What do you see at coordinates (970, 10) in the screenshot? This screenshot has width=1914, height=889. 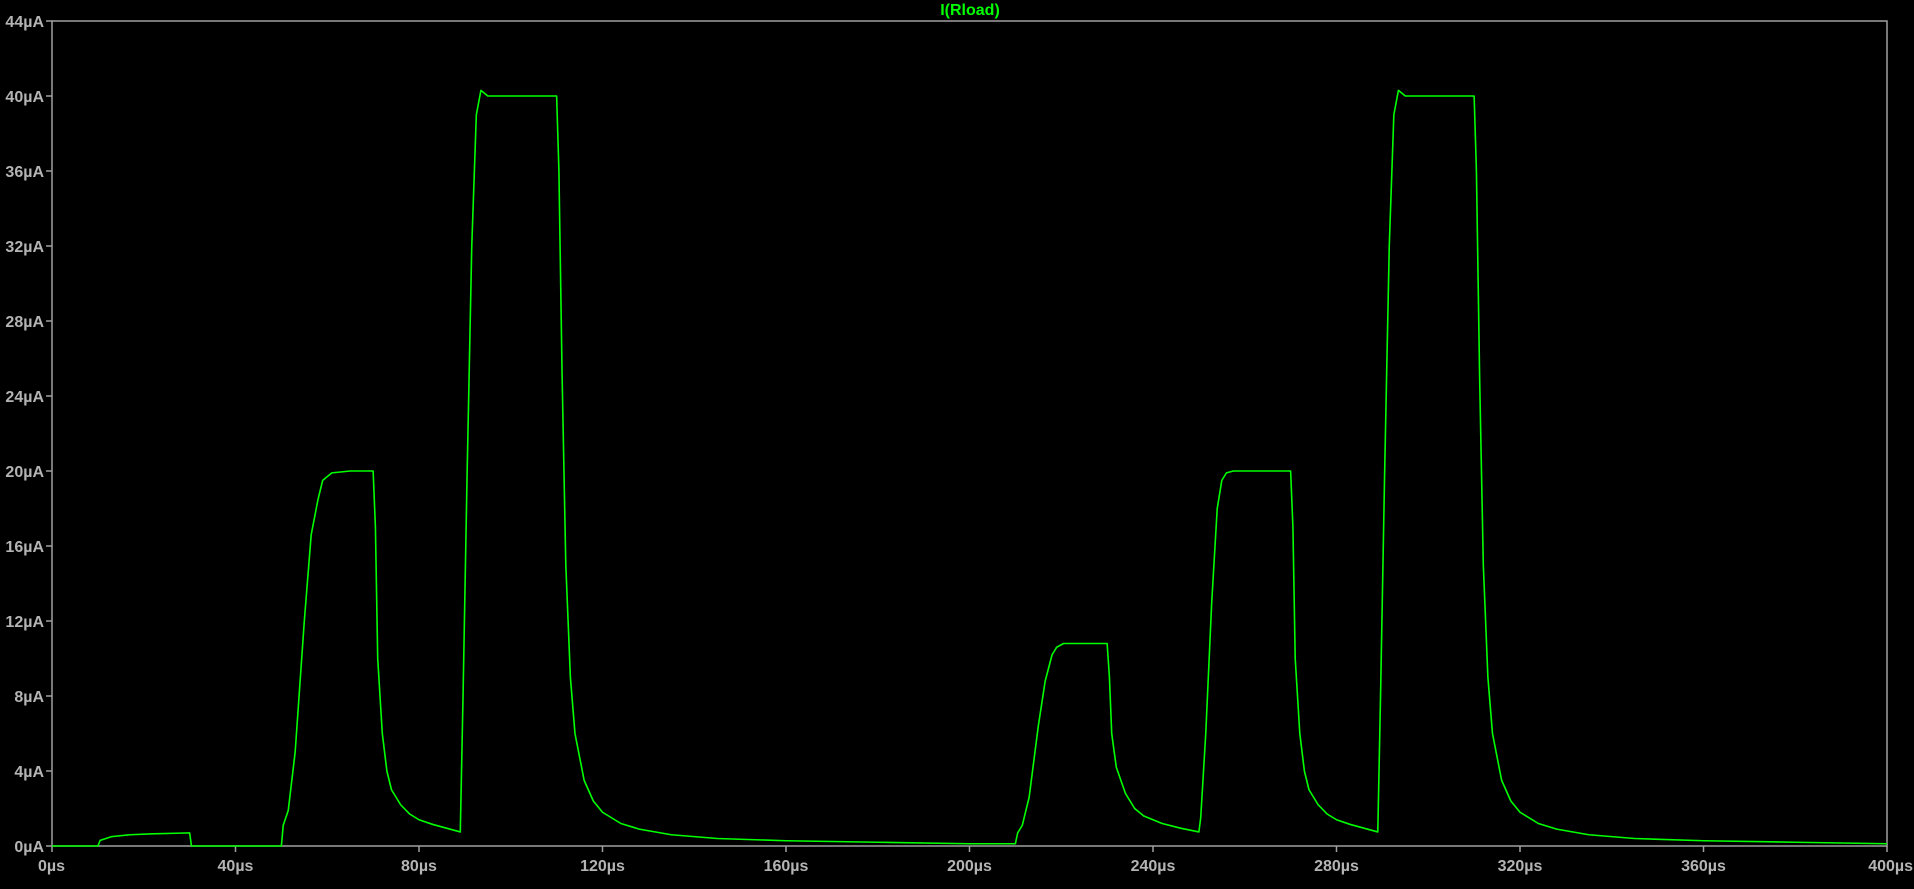 I see `trace-title: I(Rload)` at bounding box center [970, 10].